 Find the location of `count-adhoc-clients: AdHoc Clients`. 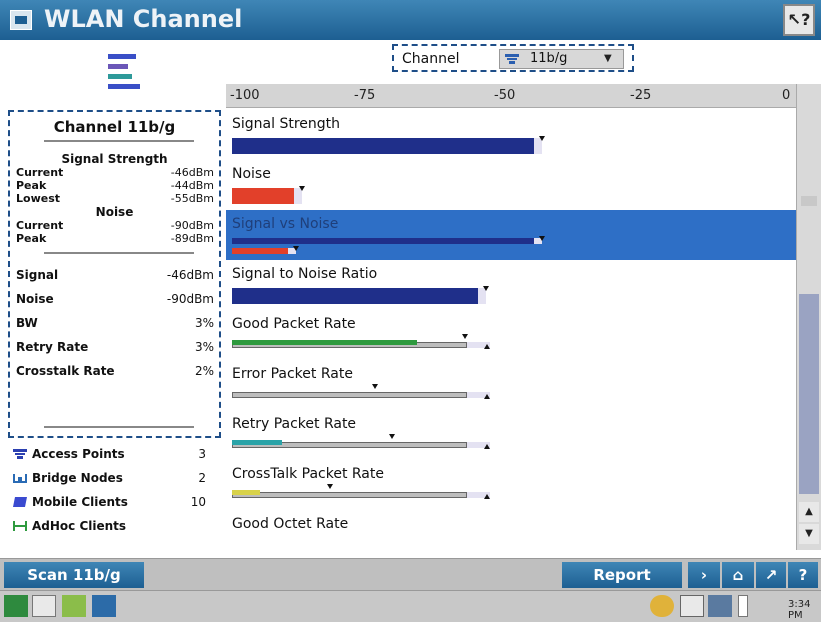

count-adhoc-clients: AdHoc Clients is located at coordinates (112, 528).